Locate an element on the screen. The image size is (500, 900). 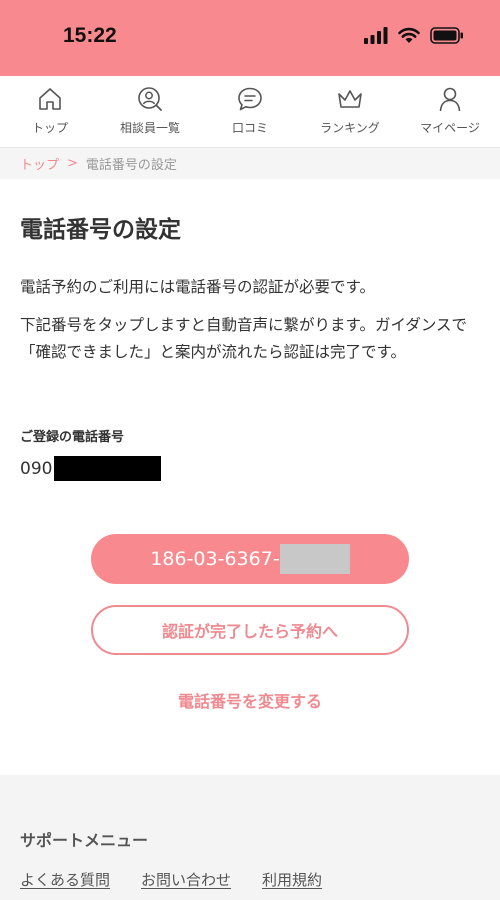
crown-icon is located at coordinates (350, 99).